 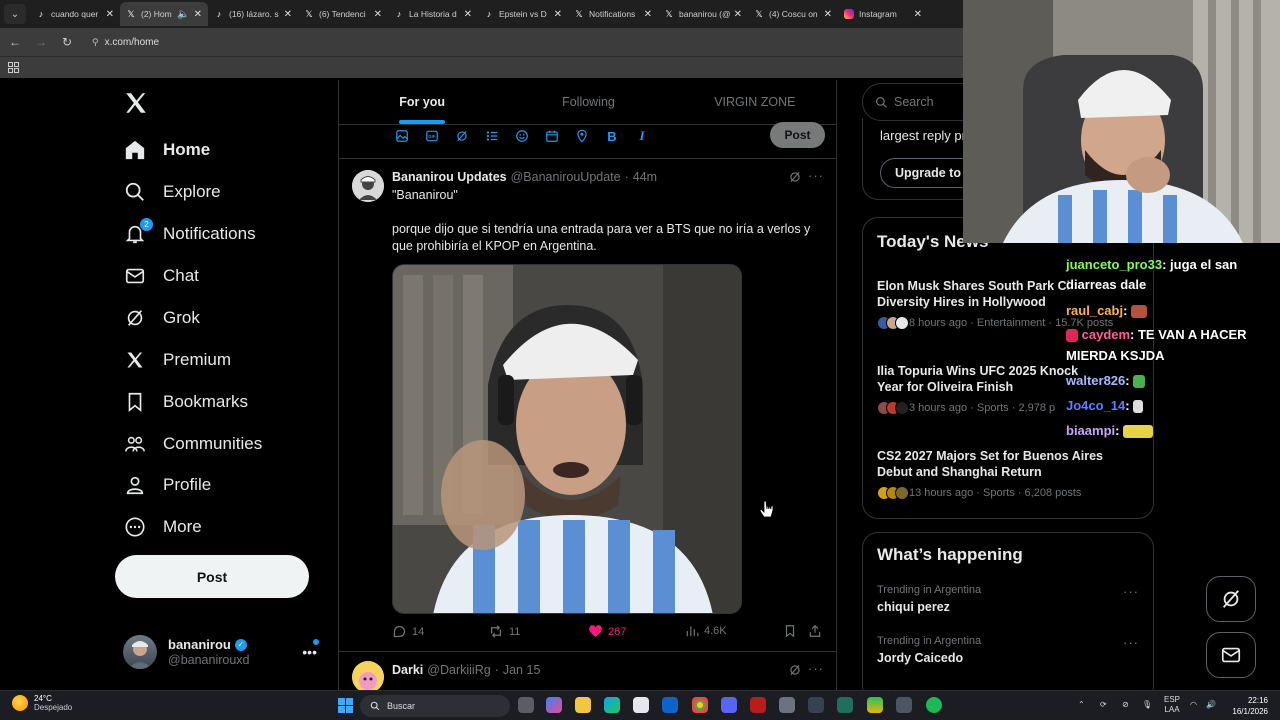 I want to click on discord-icon, so click(x=729, y=705).